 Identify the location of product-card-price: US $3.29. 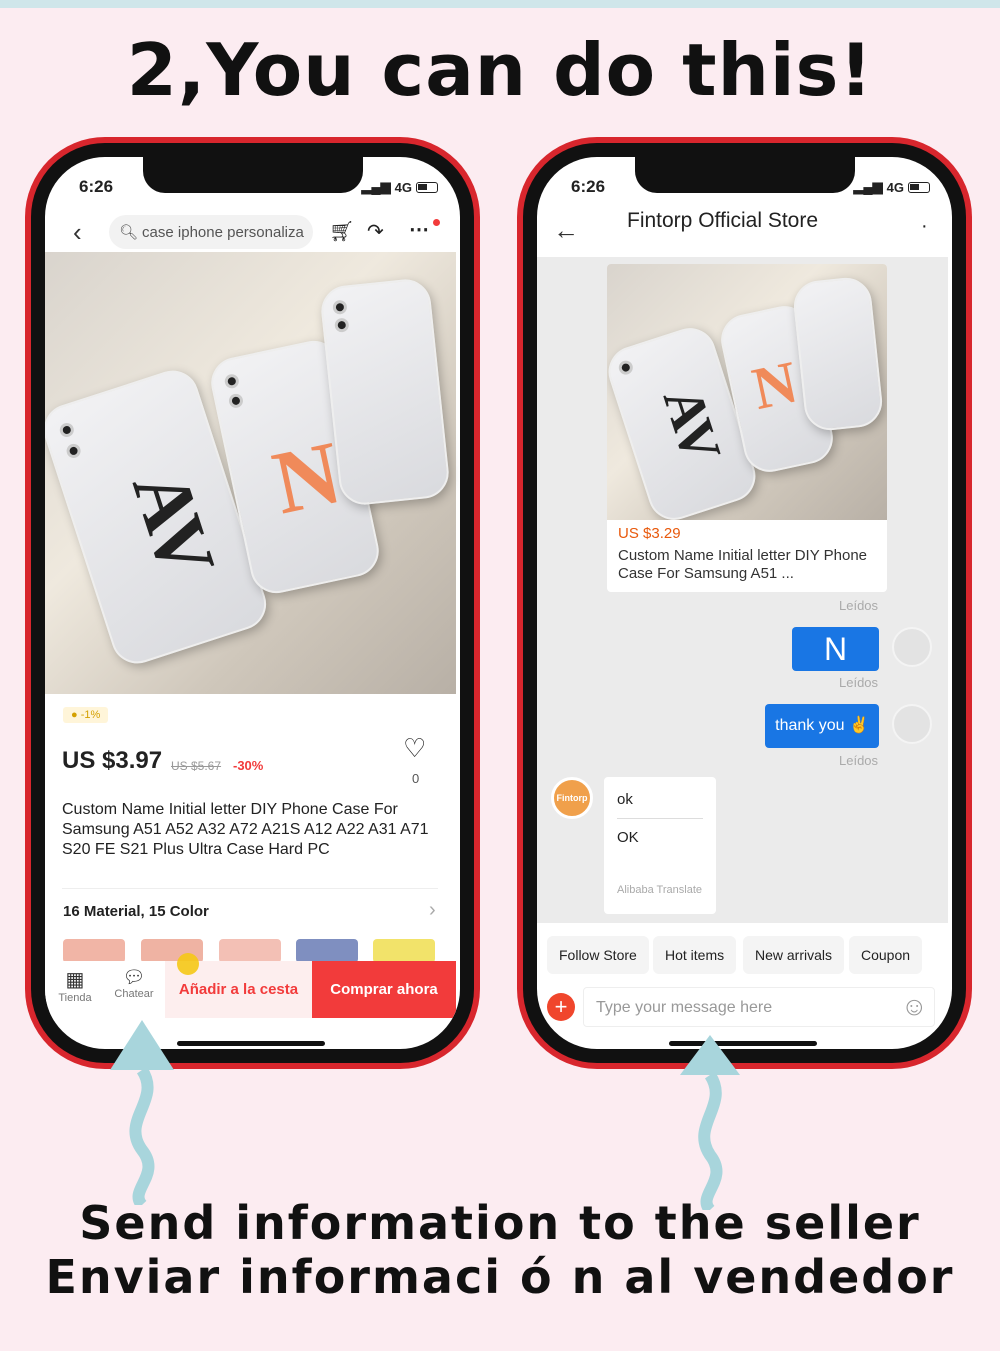
(649, 533).